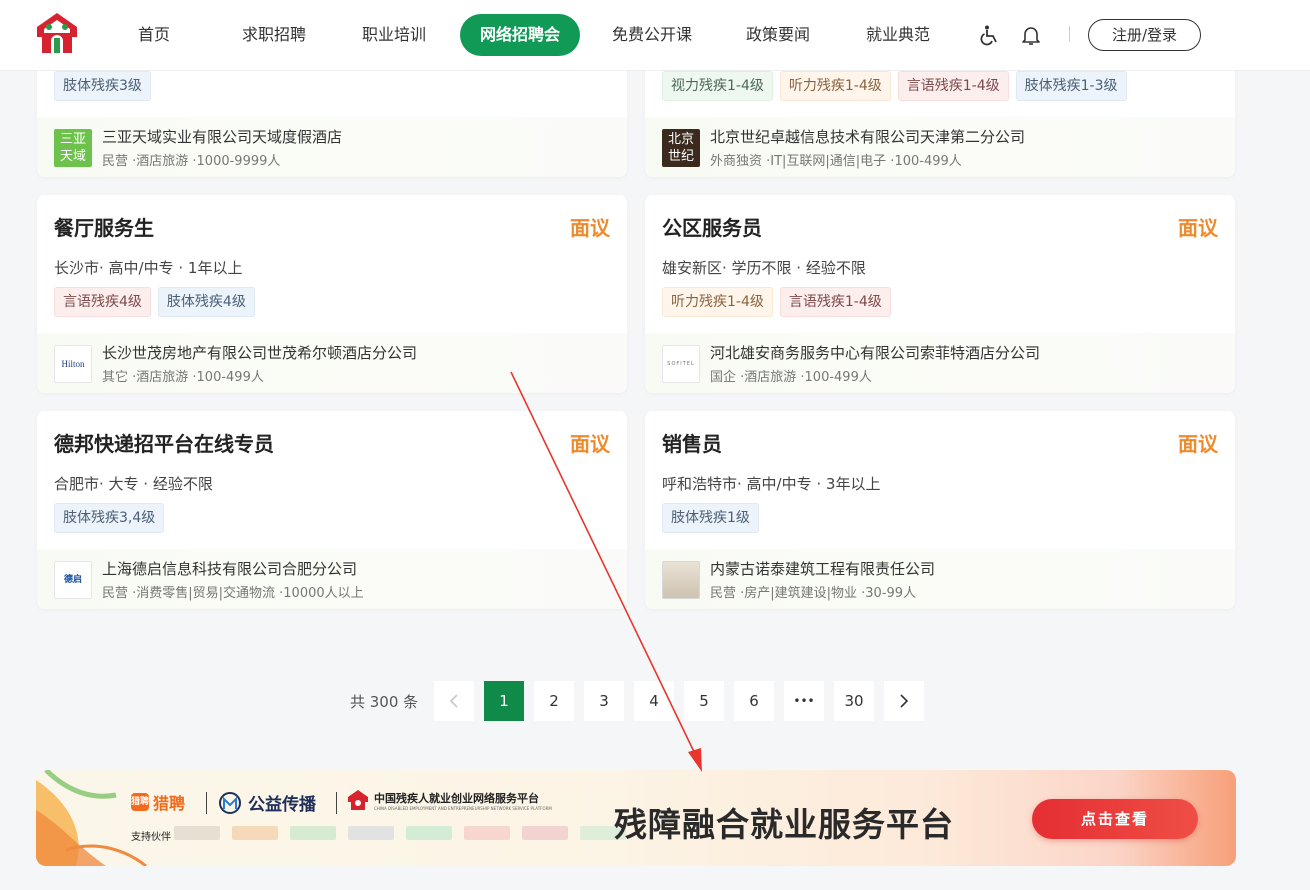 The height and width of the screenshot is (890, 1310). I want to click on banner-view-button: 点击查看, so click(1115, 819).